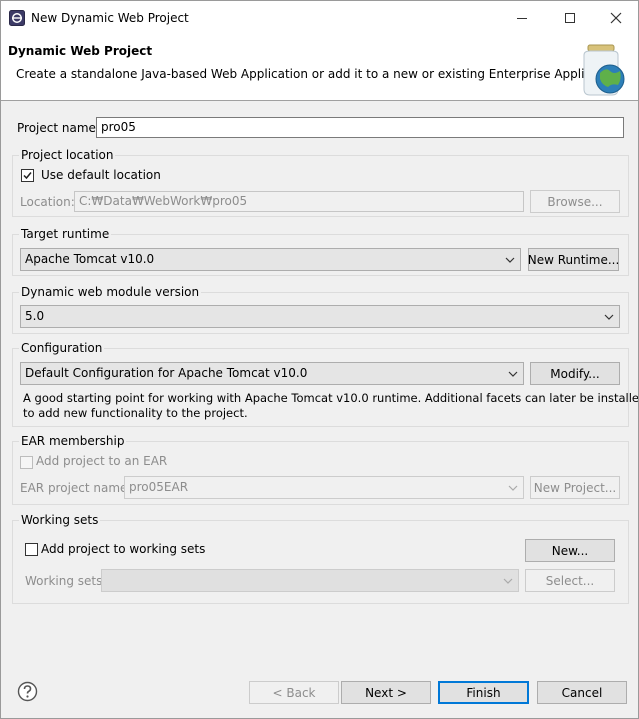 This screenshot has height=719, width=639. I want to click on close-button, so click(615, 18).